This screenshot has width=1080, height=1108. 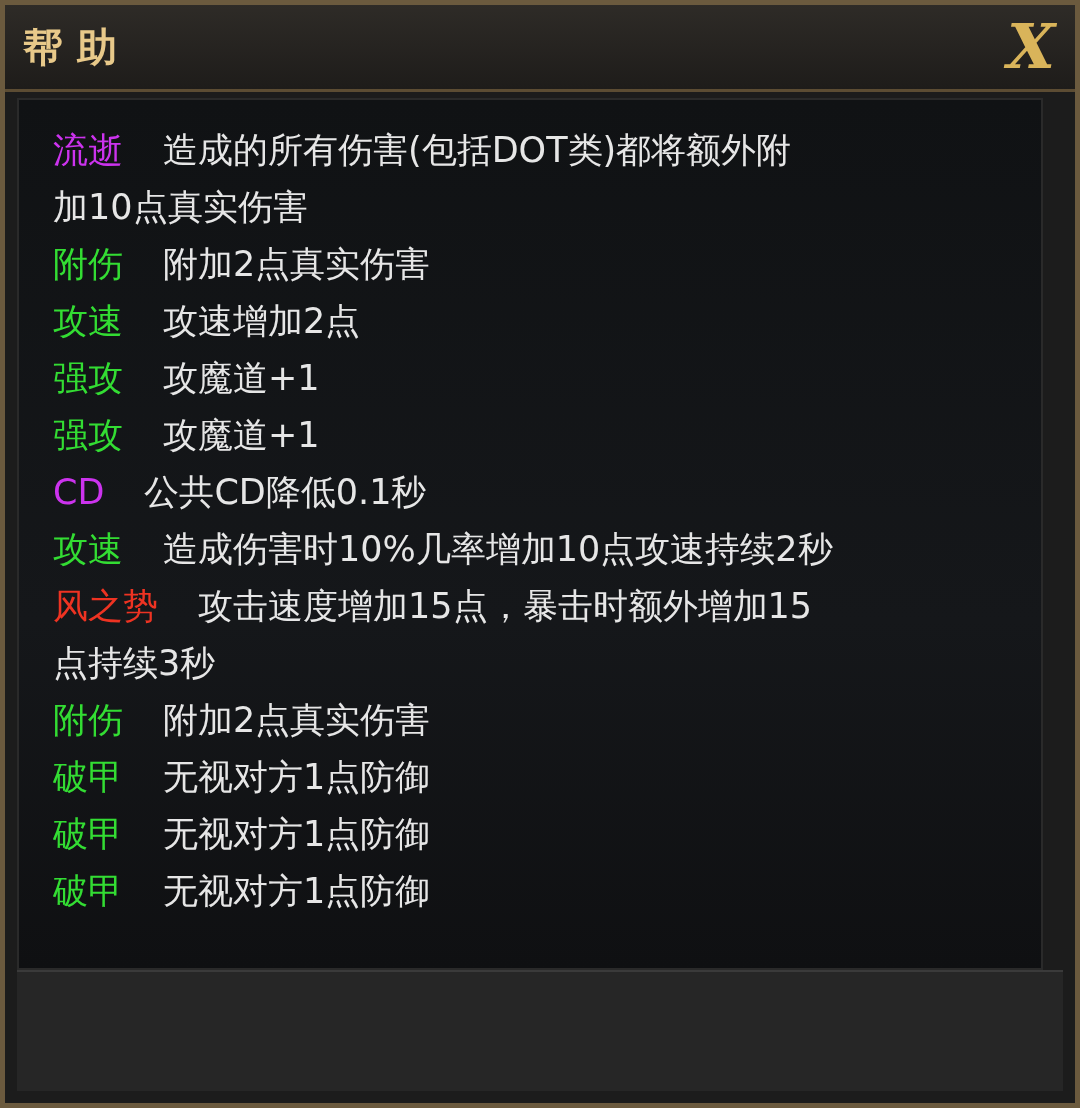 I want to click on effect-description: 加10点真实伤害, so click(x=180, y=207).